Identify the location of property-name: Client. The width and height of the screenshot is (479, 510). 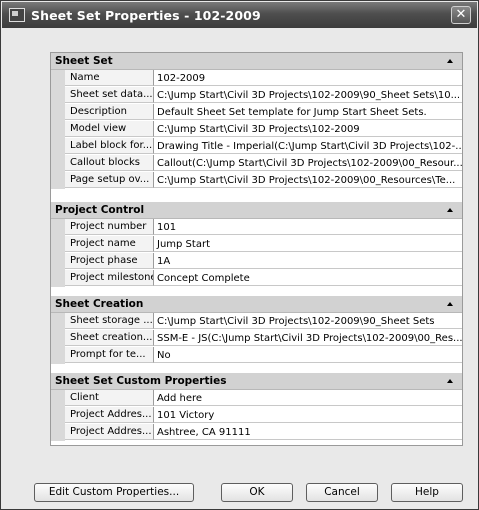
(109, 398).